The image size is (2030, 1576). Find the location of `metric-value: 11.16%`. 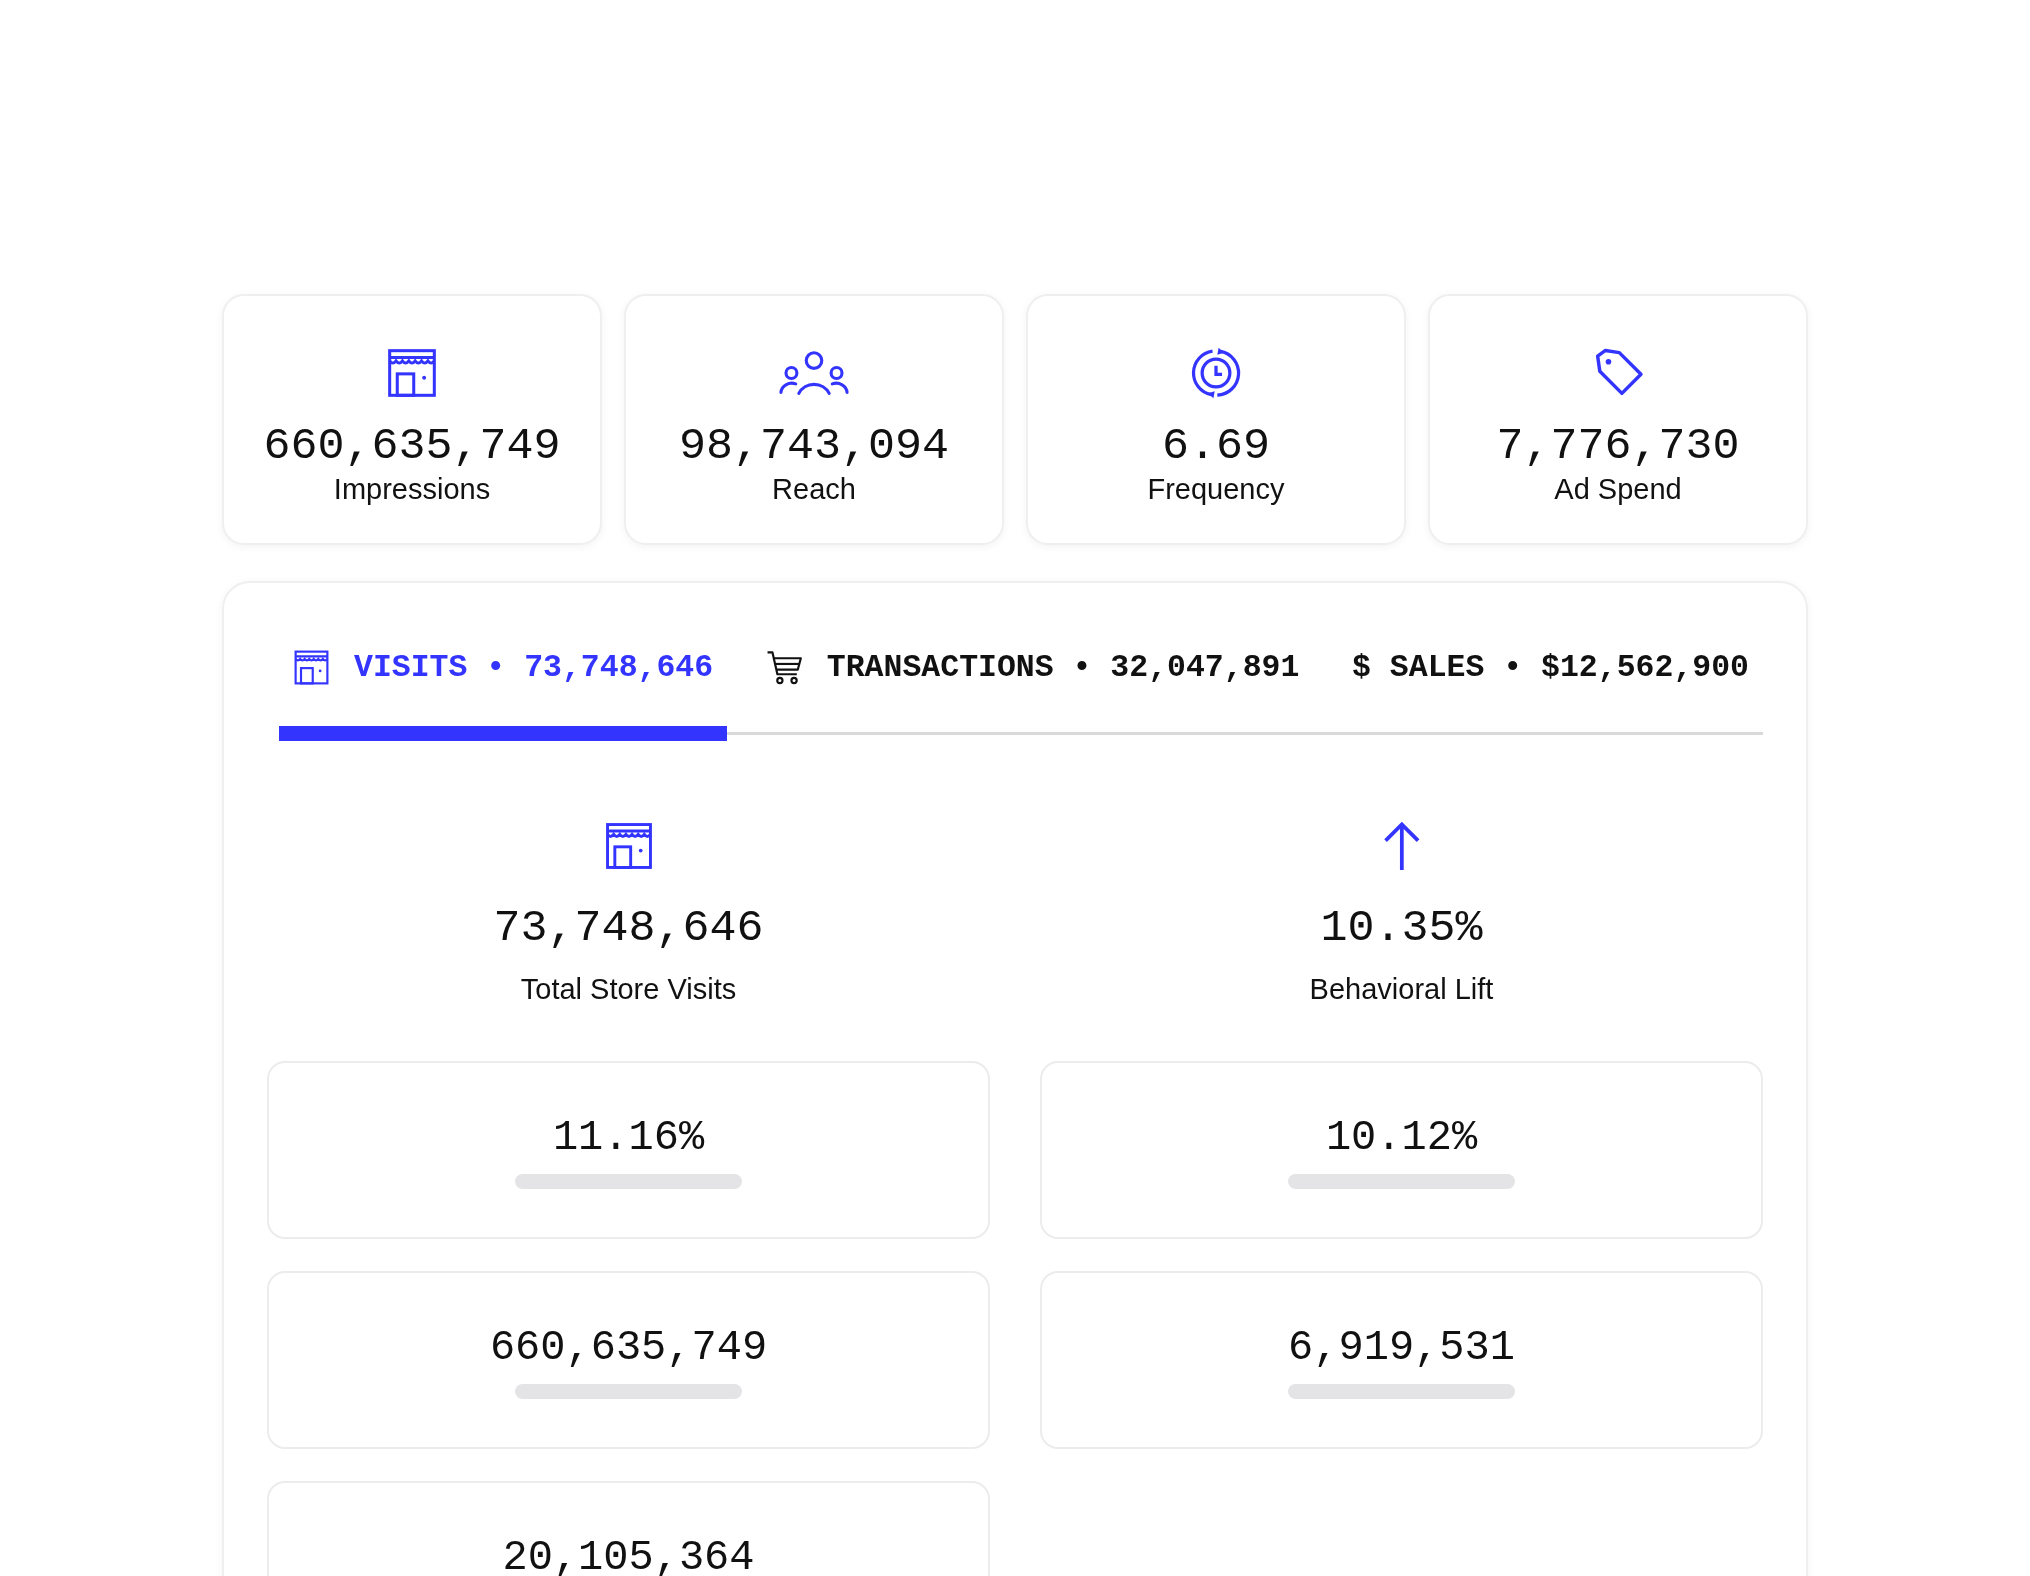

metric-value: 11.16% is located at coordinates (628, 1138).